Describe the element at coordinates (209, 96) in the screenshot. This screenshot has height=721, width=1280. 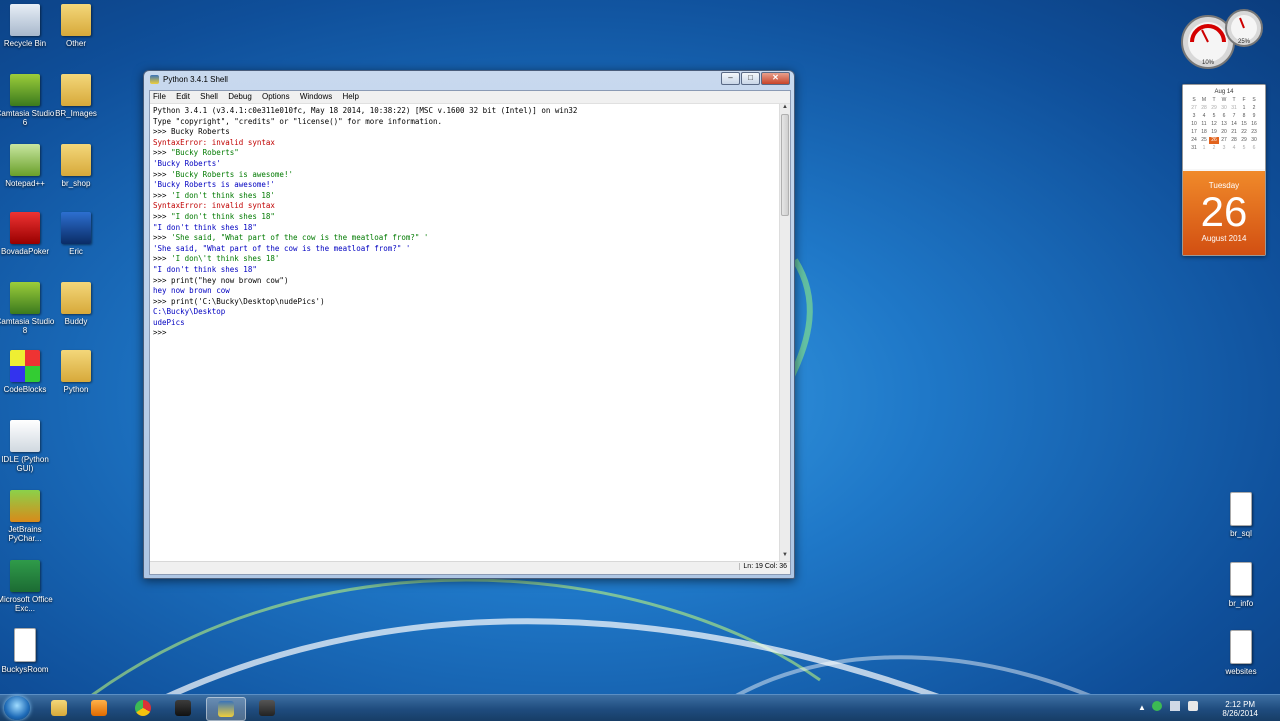
I see `menu-shell: Shell` at that location.